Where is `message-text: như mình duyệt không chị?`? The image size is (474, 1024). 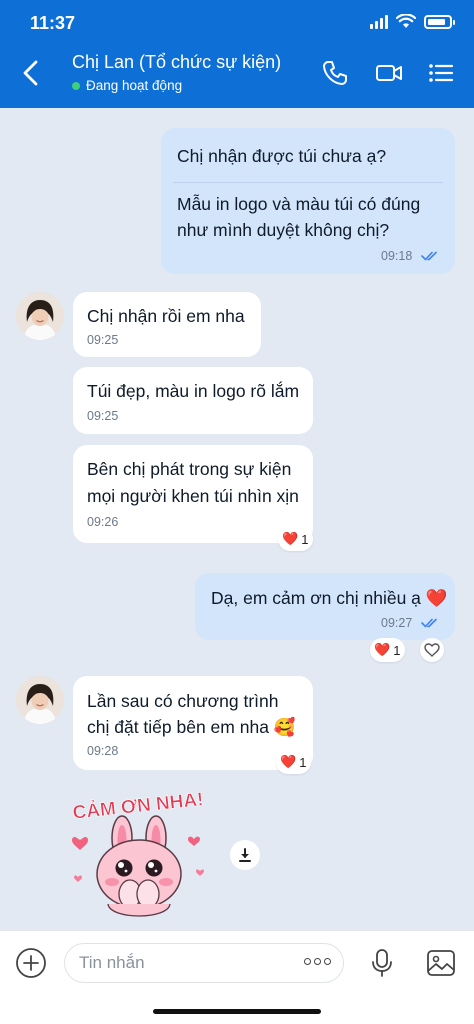 message-text: như mình duyệt không chị? is located at coordinates (283, 230).